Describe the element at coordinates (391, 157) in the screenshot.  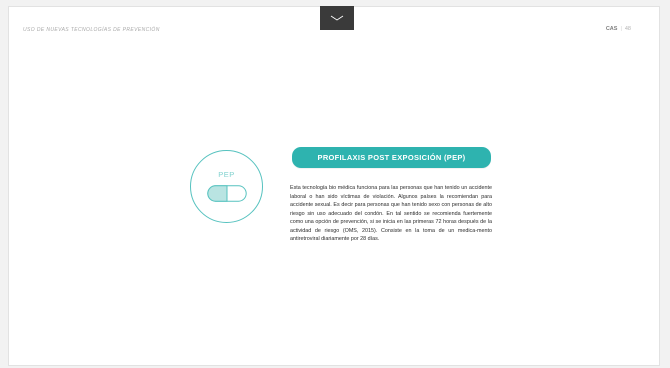
I see `pep-title-banner: PROFILAXIS POST EXPOSICIÓN (PEP)` at that location.